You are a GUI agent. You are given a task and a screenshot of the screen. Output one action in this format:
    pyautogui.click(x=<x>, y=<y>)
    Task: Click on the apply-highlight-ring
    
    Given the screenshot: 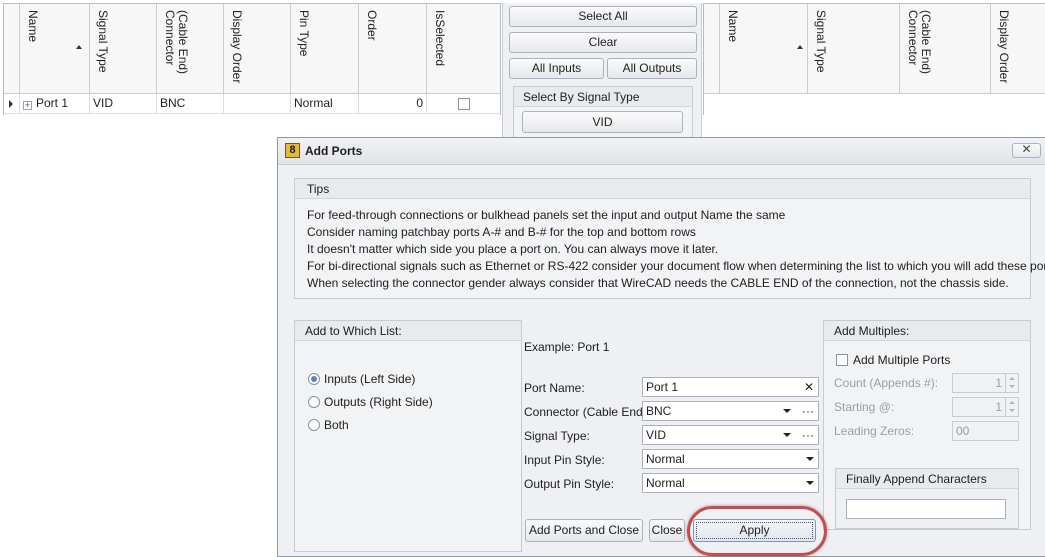 What is the action you would take?
    pyautogui.click(x=757, y=531)
    